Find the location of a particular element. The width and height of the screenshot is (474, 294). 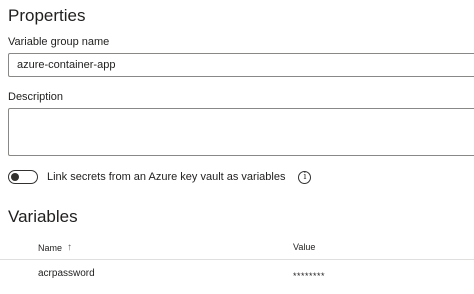

variable-group-name-label: Variable group name is located at coordinates (59, 42).